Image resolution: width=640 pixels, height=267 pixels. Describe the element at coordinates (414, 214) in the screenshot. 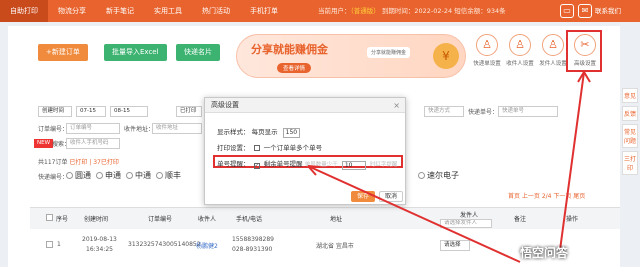

I see `arrow-line-to-remind` at that location.